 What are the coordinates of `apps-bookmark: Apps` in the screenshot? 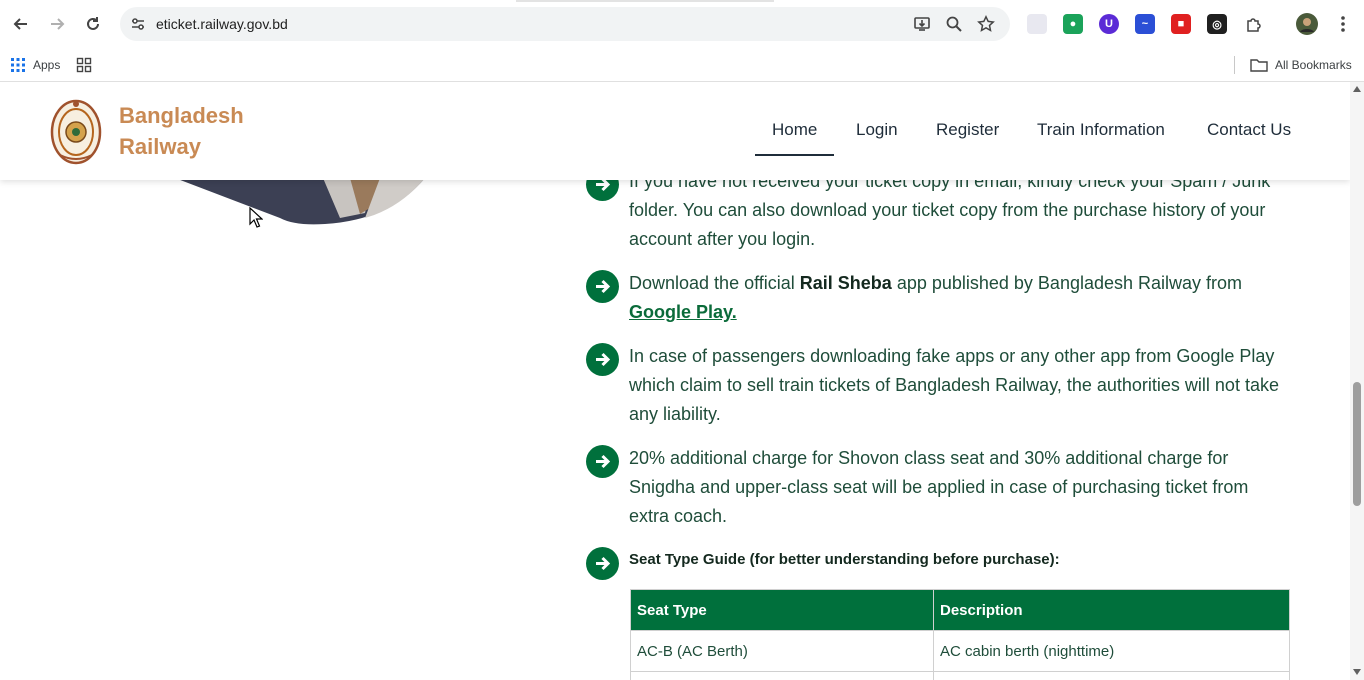 It's located at (35, 65).